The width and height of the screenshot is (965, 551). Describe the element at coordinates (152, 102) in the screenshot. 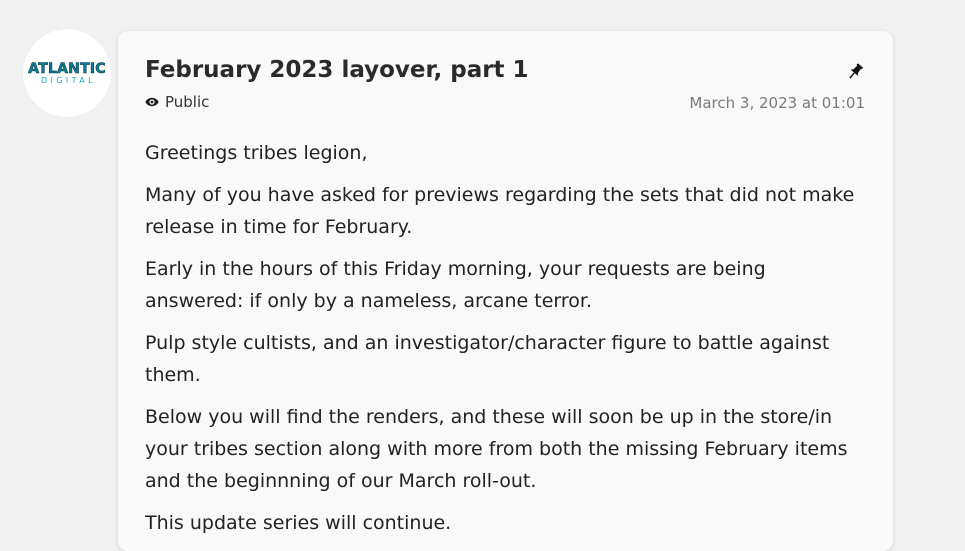

I see `eye-icon` at that location.